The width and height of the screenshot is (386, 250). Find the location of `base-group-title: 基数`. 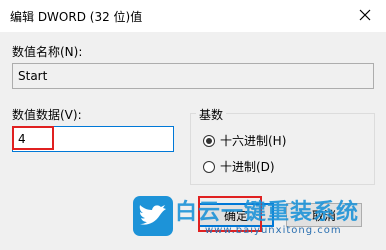

base-group-title: 基数 is located at coordinates (211, 114).